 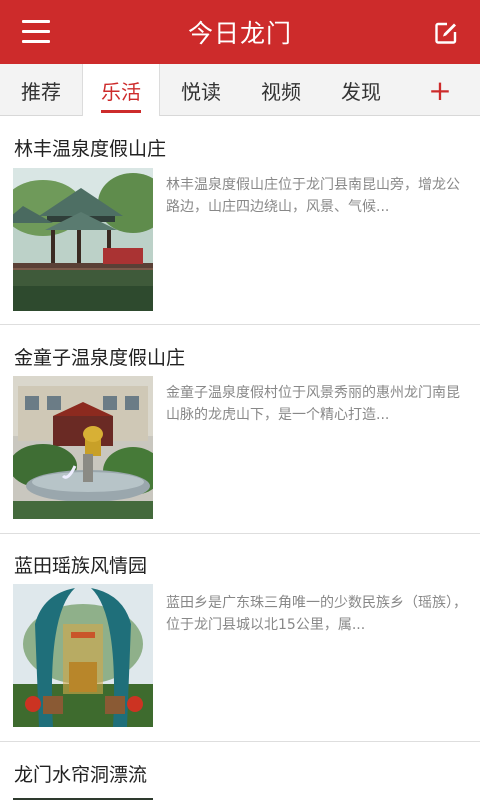 I want to click on tab-label: 悦读, so click(x=201, y=91).